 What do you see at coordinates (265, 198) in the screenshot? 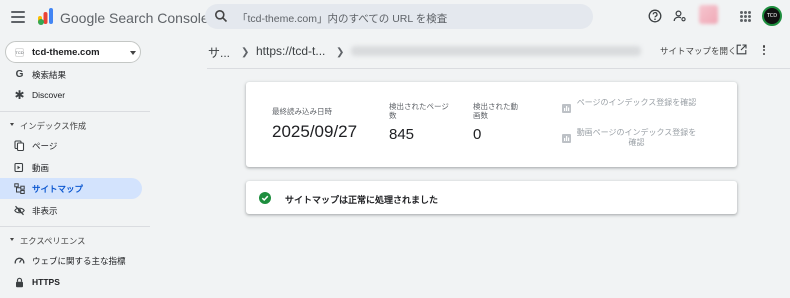
I see `check-circle-icon` at bounding box center [265, 198].